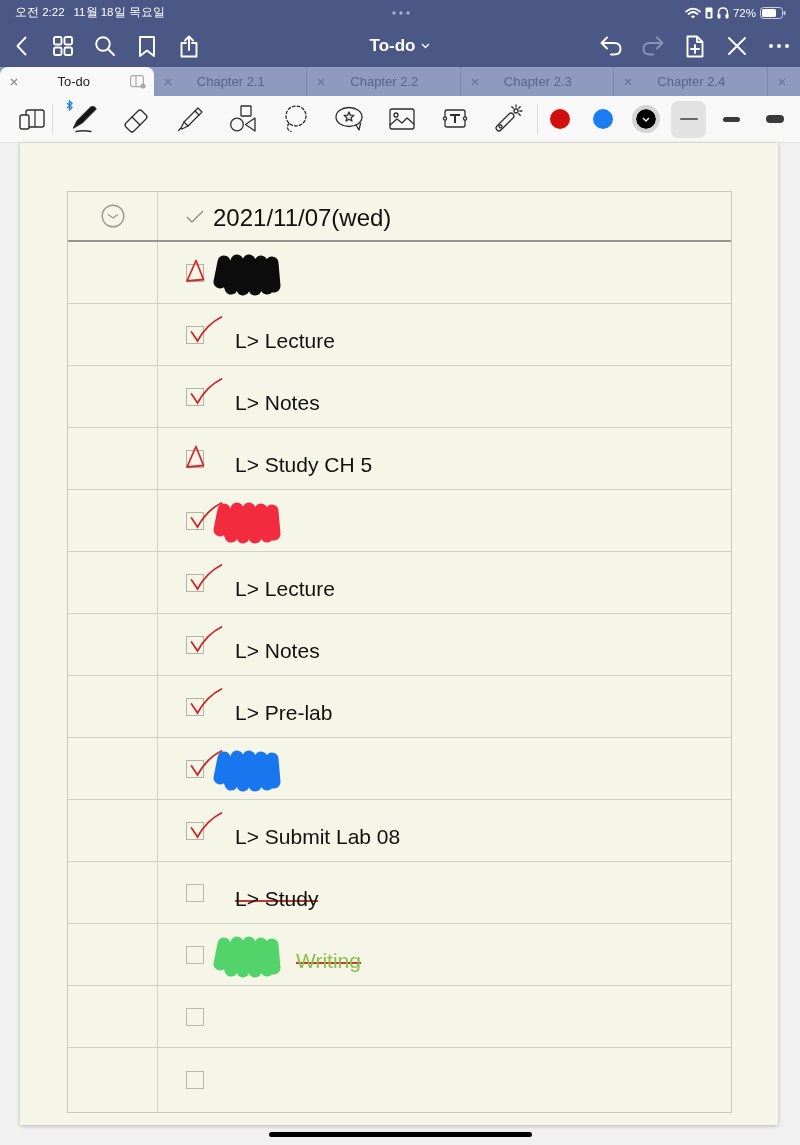  I want to click on page-layout-icon, so click(32, 119).